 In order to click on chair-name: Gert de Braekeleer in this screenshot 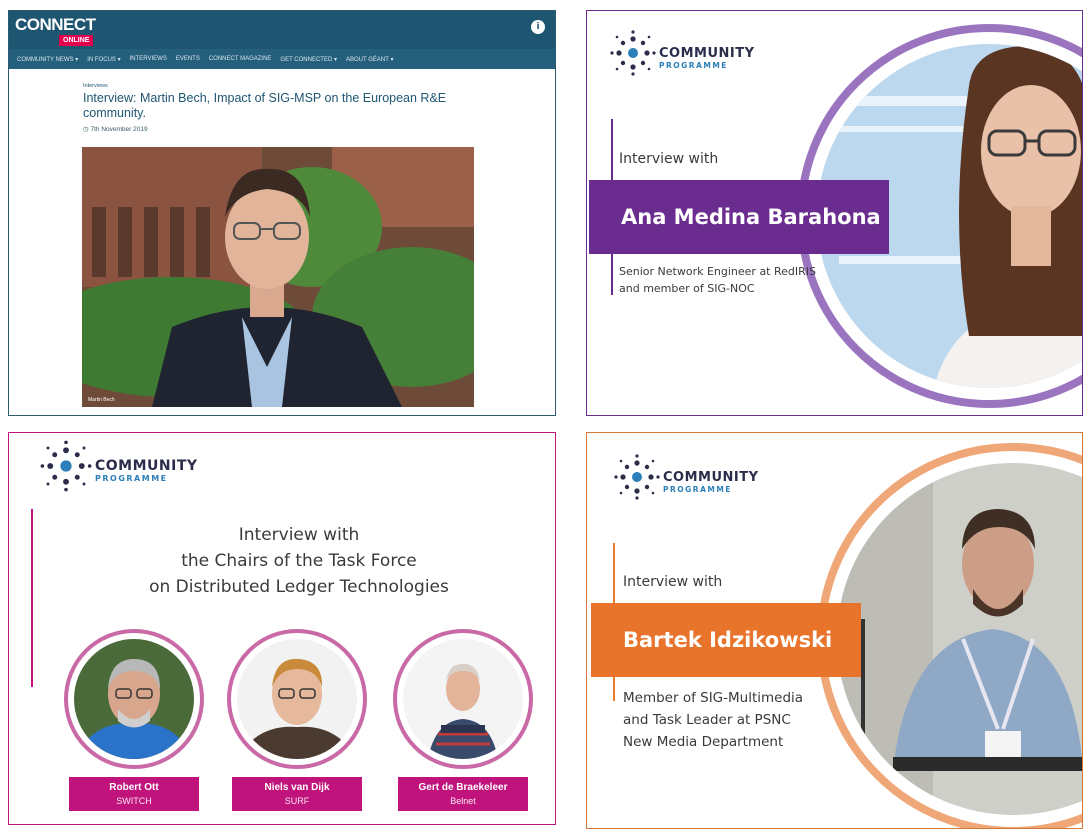, I will do `click(463, 787)`.